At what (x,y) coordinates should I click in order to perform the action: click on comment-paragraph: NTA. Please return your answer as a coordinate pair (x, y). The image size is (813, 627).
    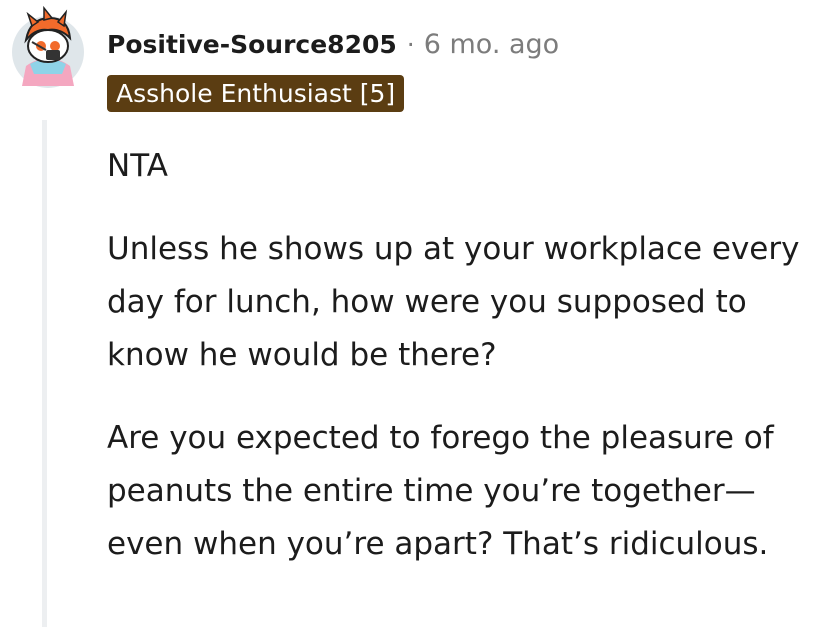
    Looking at the image, I should click on (137, 166).